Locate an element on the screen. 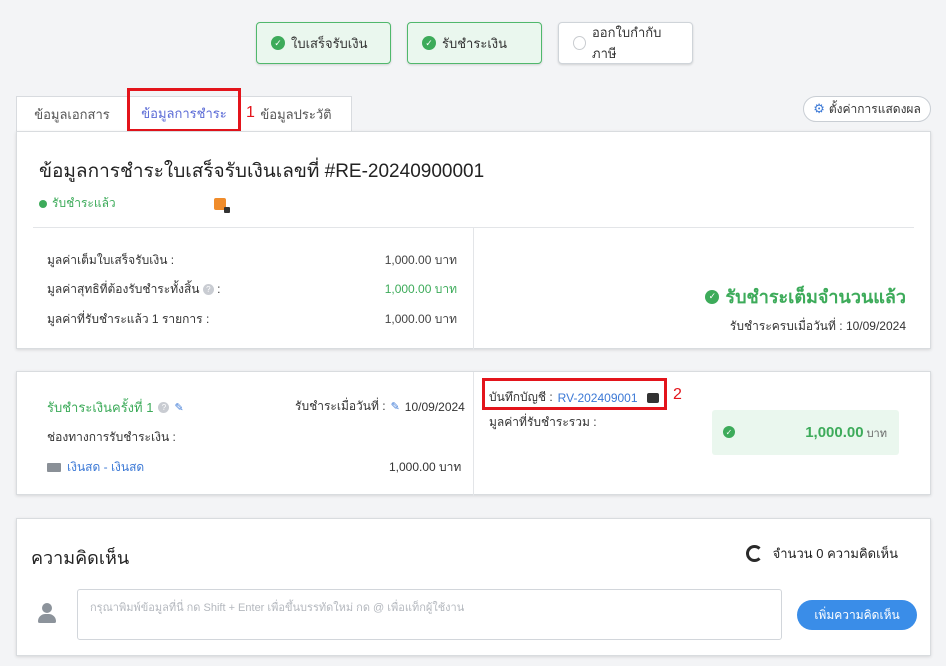  add-comment-button: เพิ่มความคิดเห็น is located at coordinates (857, 615).